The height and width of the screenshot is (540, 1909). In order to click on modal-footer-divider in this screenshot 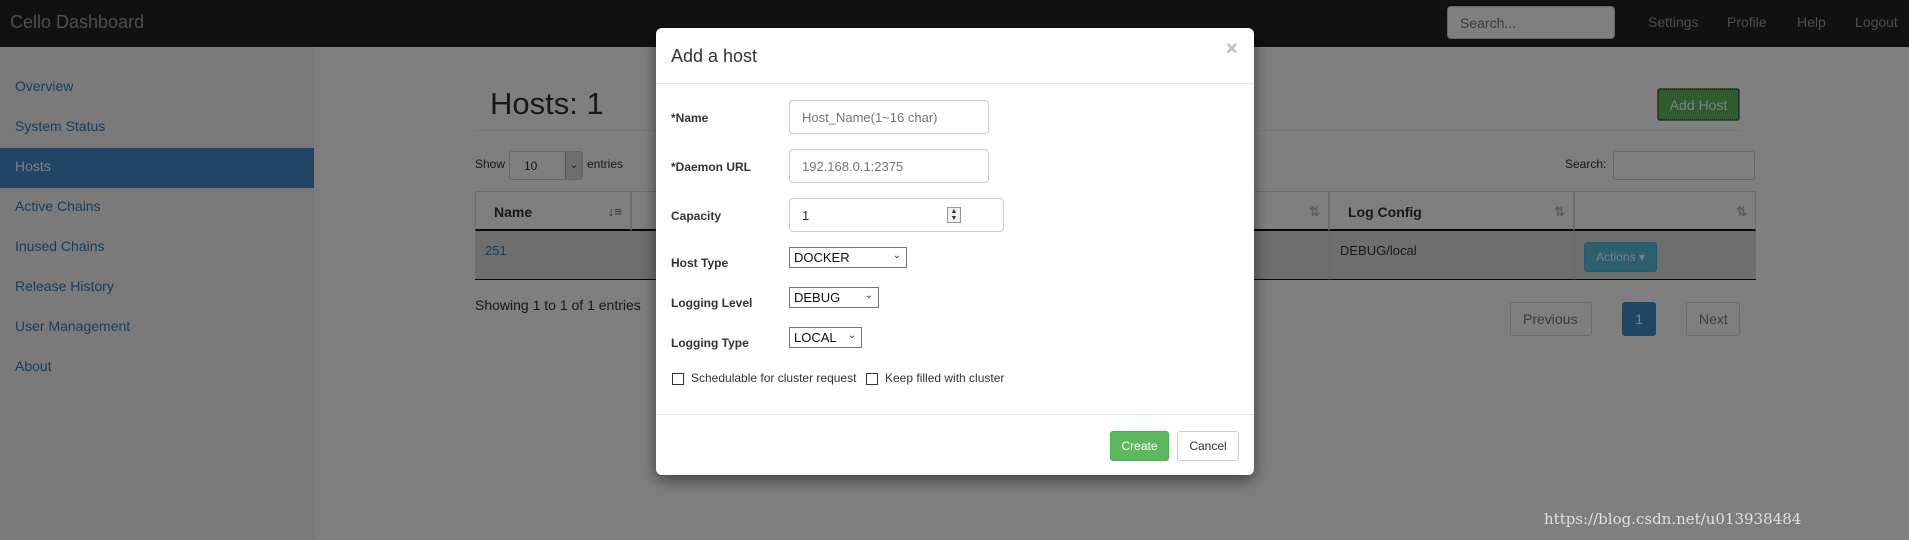, I will do `click(955, 414)`.